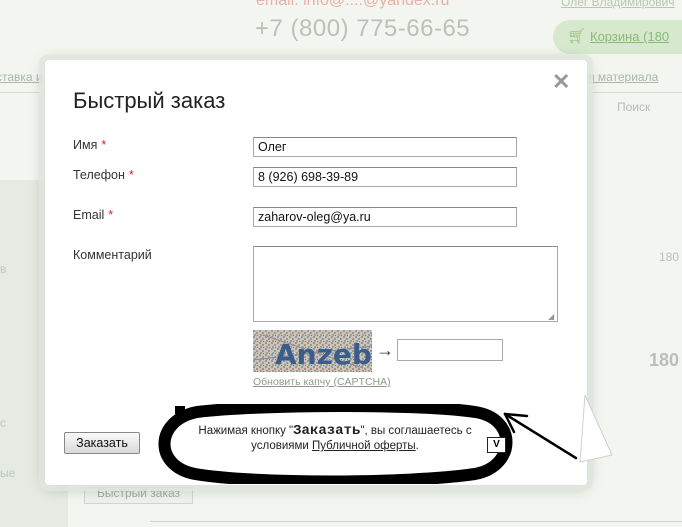 This screenshot has height=527, width=682. Describe the element at coordinates (561, 82) in the screenshot. I see `close-icon: ✕` at that location.